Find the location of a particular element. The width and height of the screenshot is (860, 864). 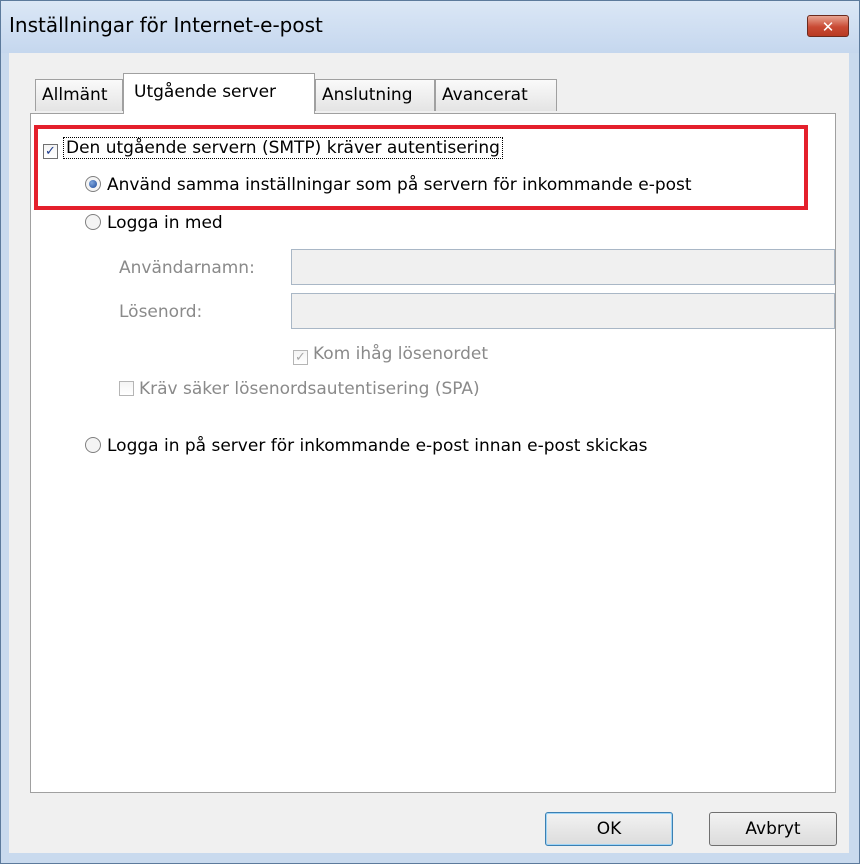

username-label: Användarnamn: is located at coordinates (187, 268).